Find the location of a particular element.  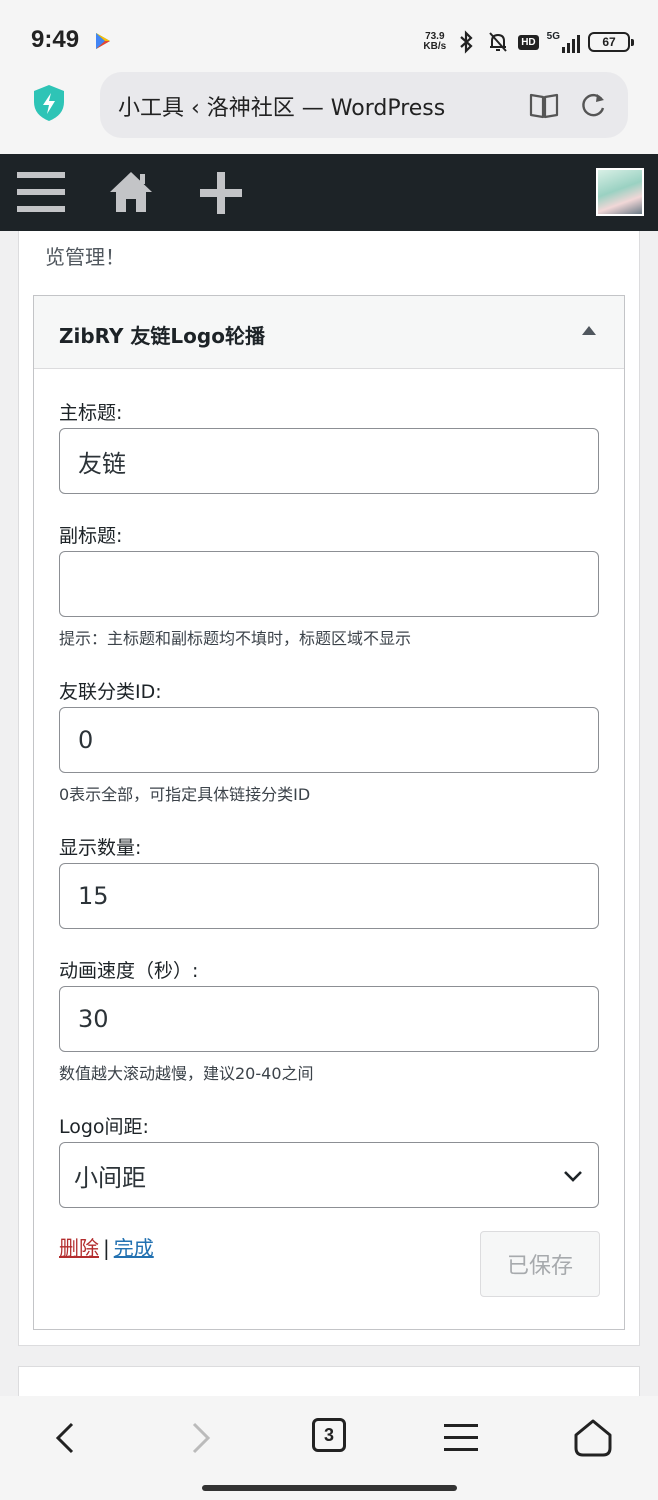

spacing-label: Logo间距: is located at coordinates (104, 1127).